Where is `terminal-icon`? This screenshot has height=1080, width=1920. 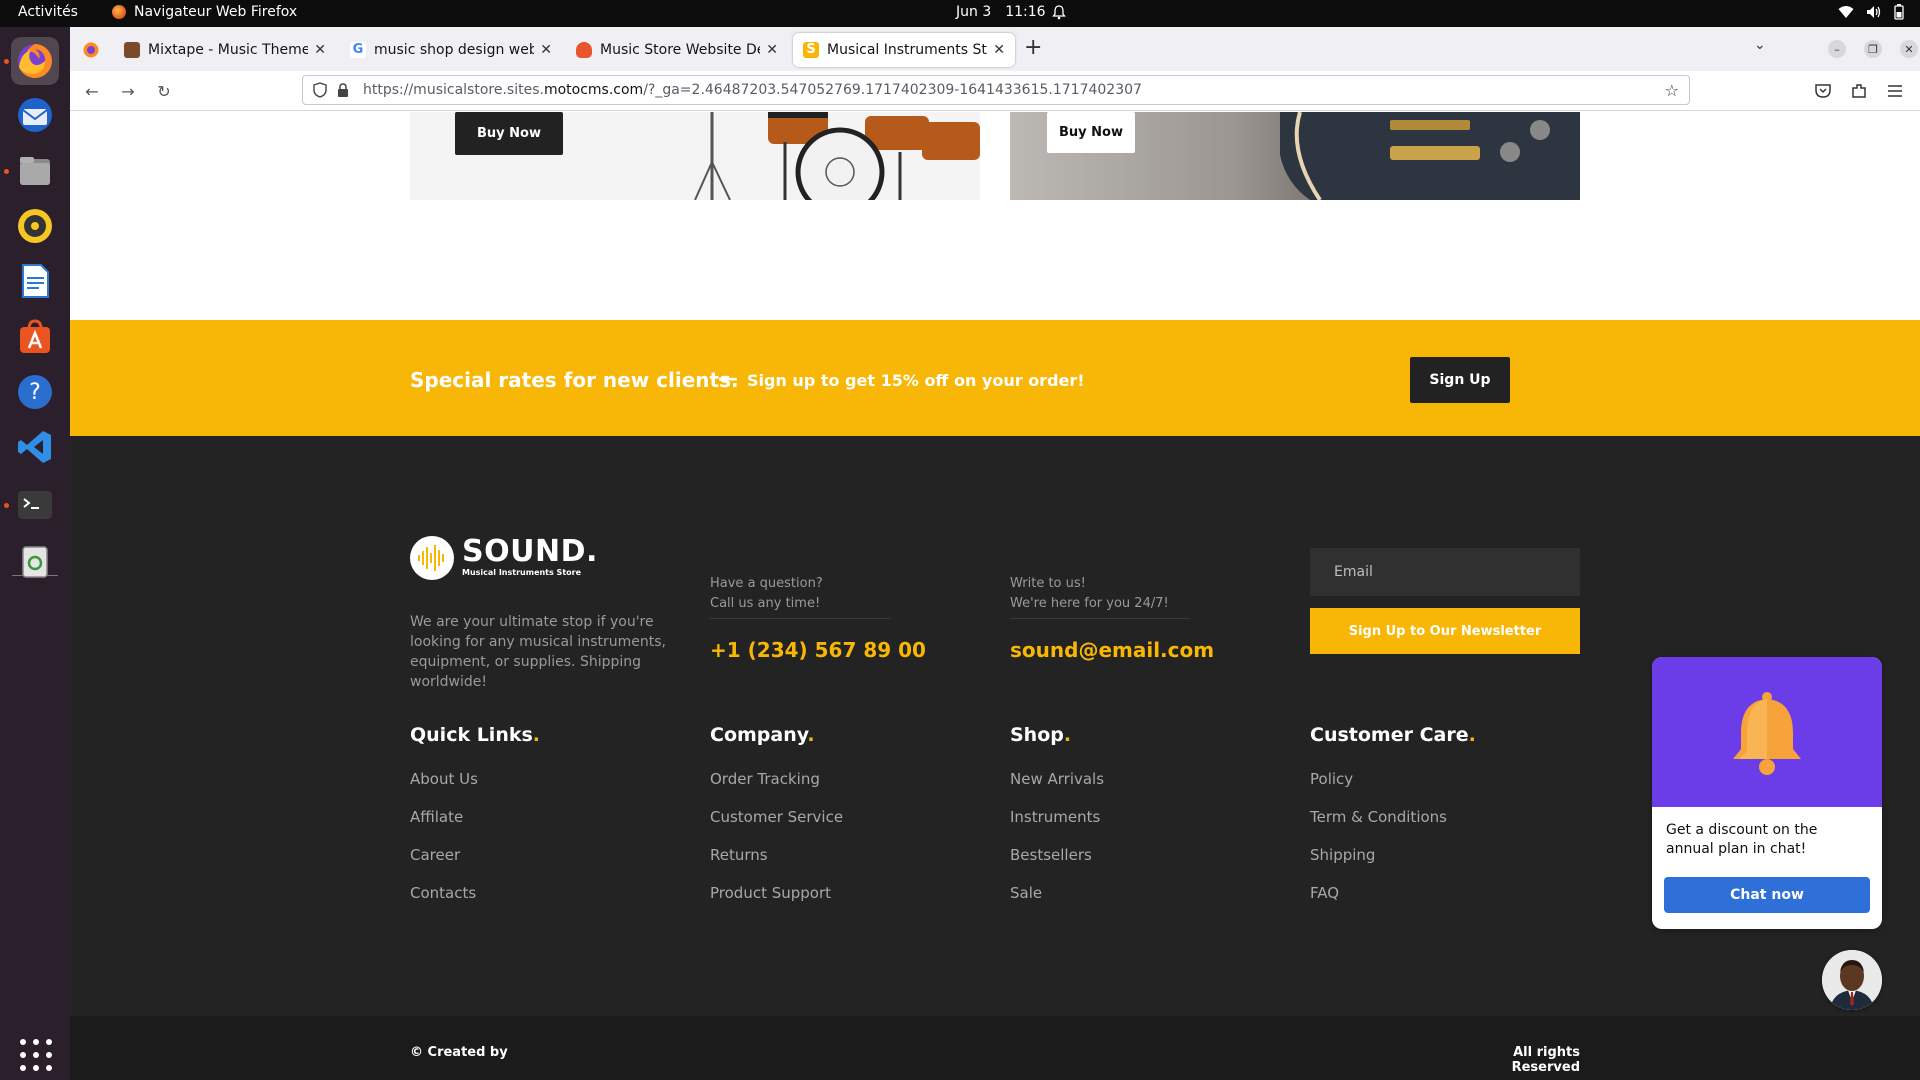 terminal-icon is located at coordinates (35, 505).